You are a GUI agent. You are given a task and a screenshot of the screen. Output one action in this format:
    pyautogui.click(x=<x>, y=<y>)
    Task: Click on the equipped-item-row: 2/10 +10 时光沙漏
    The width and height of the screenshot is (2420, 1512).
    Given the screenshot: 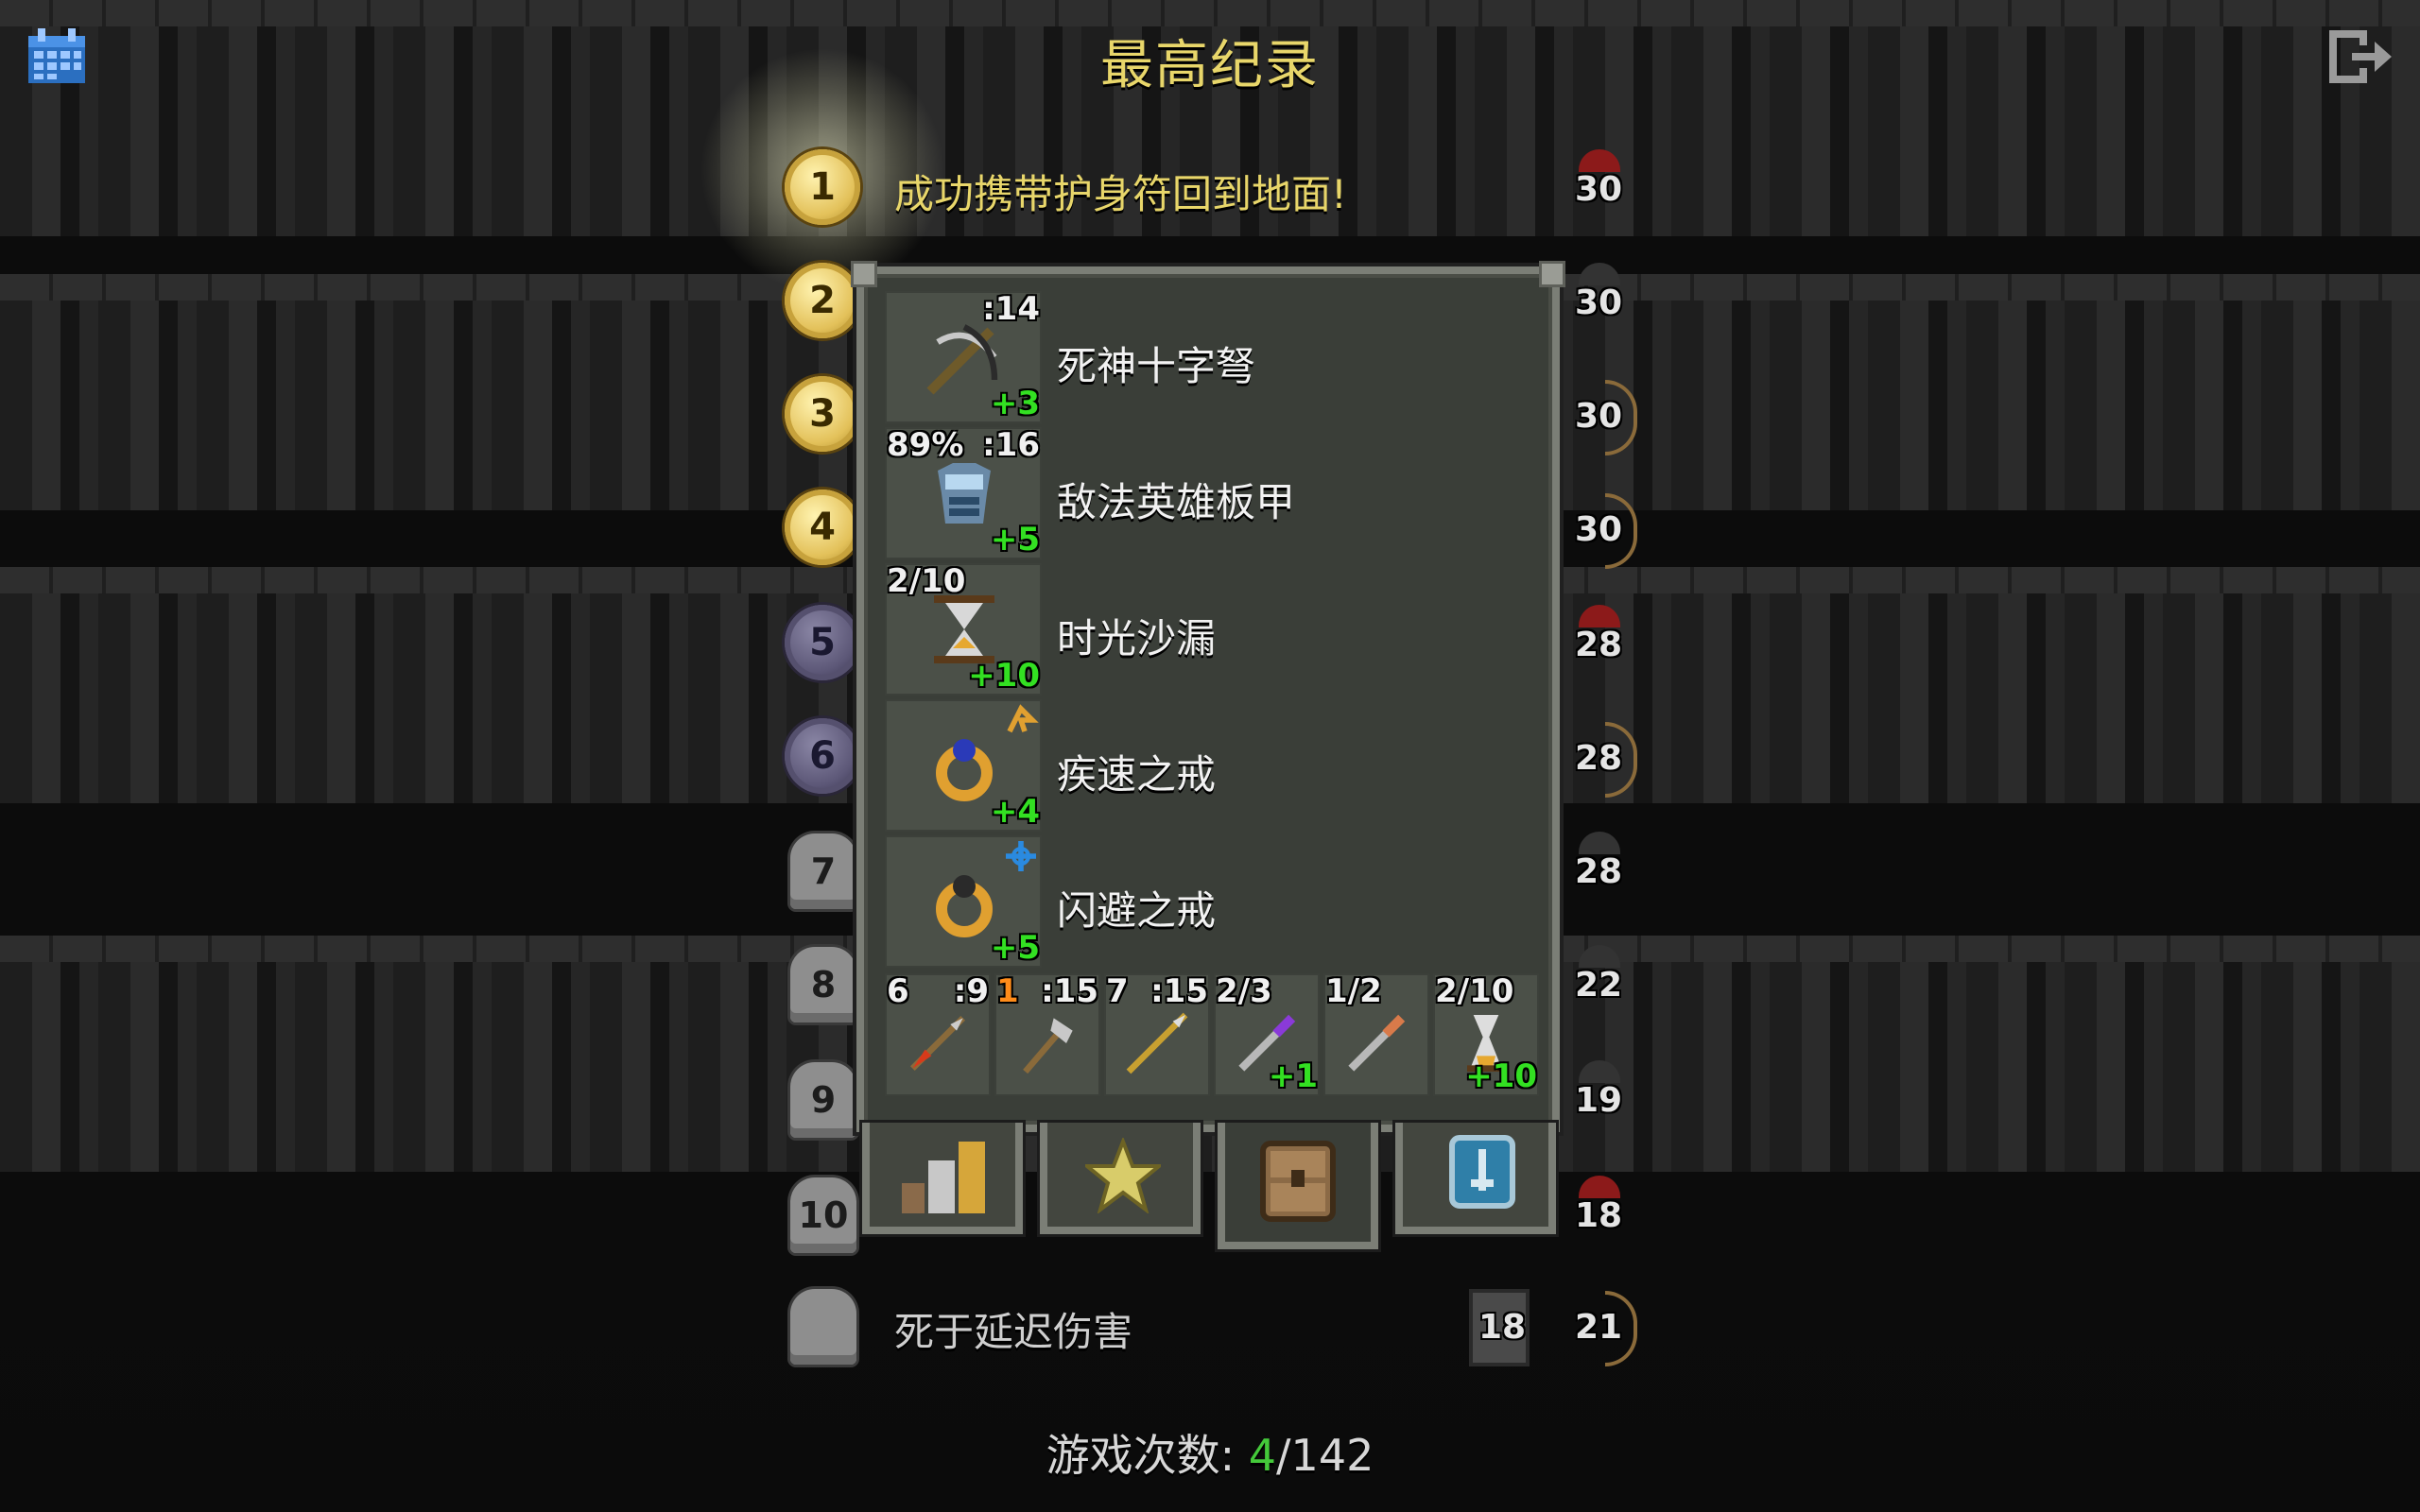 What is the action you would take?
    pyautogui.click(x=1211, y=629)
    